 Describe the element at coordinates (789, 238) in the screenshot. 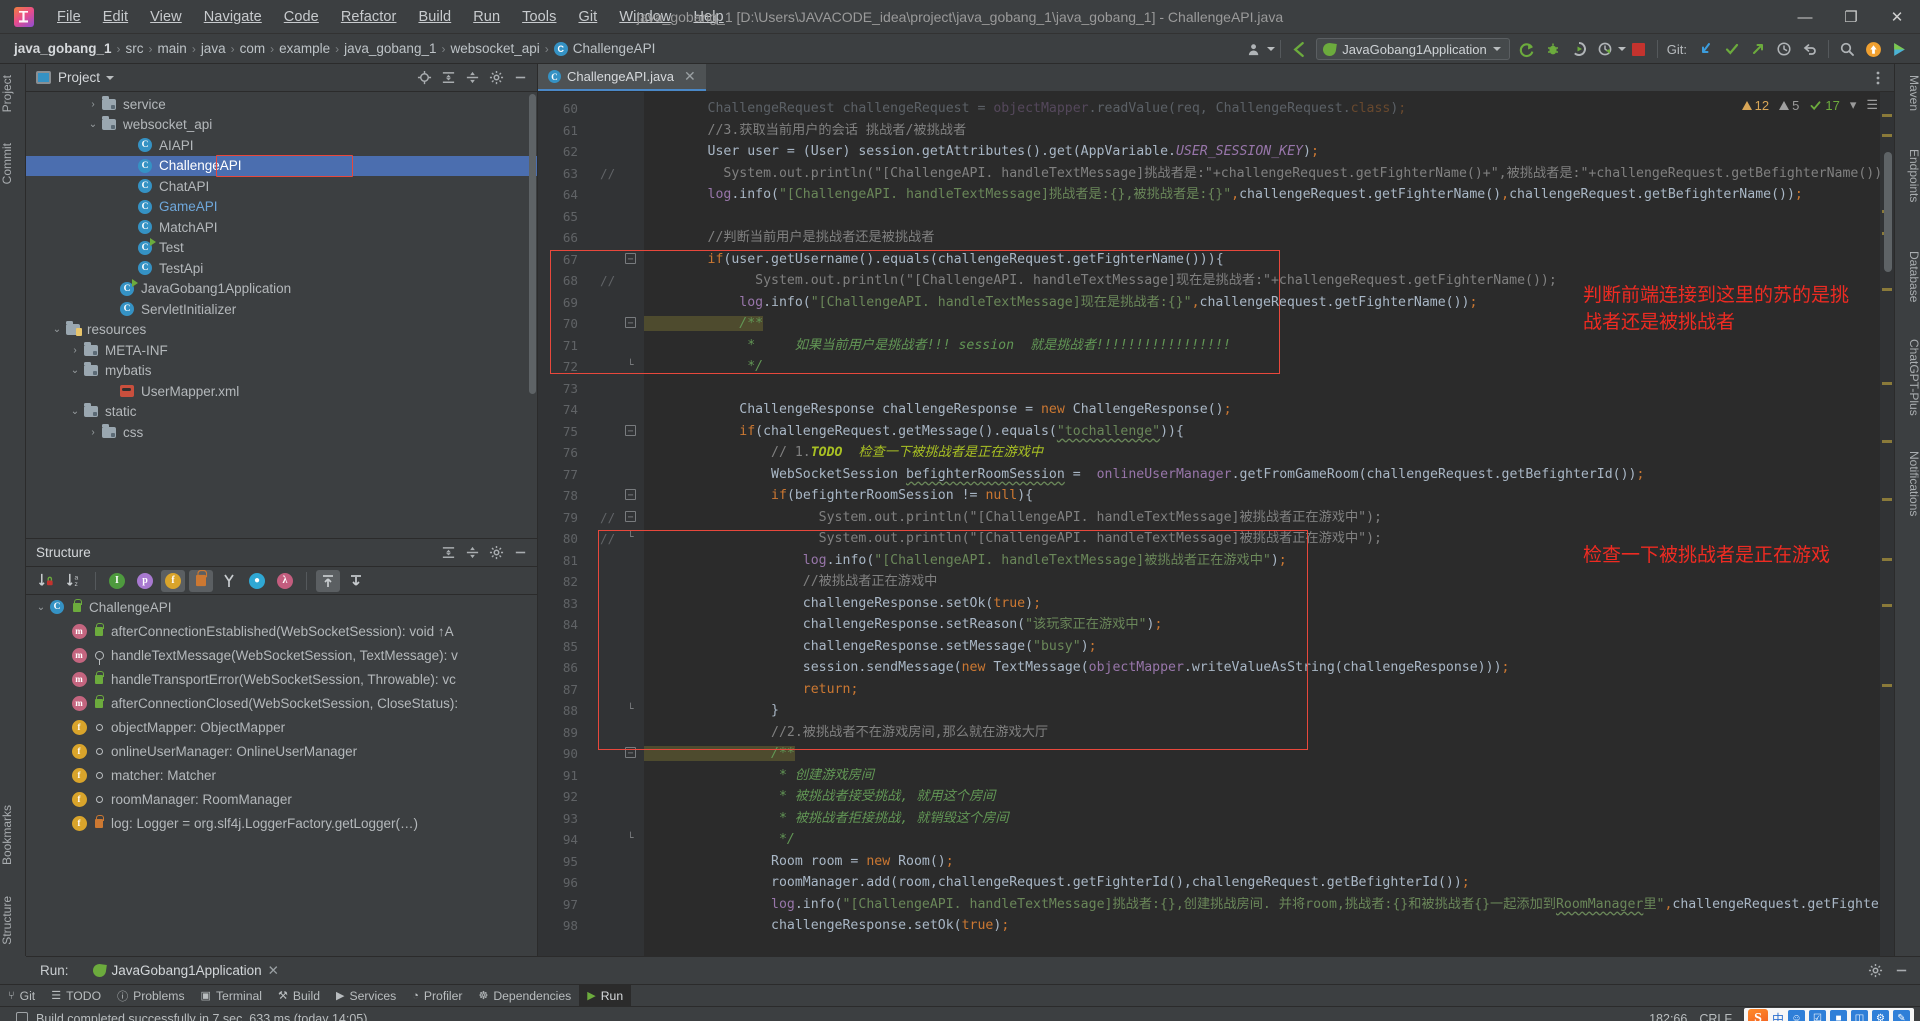

I see `code-line: //判断当前用户是挑战者还是被挑战者` at that location.